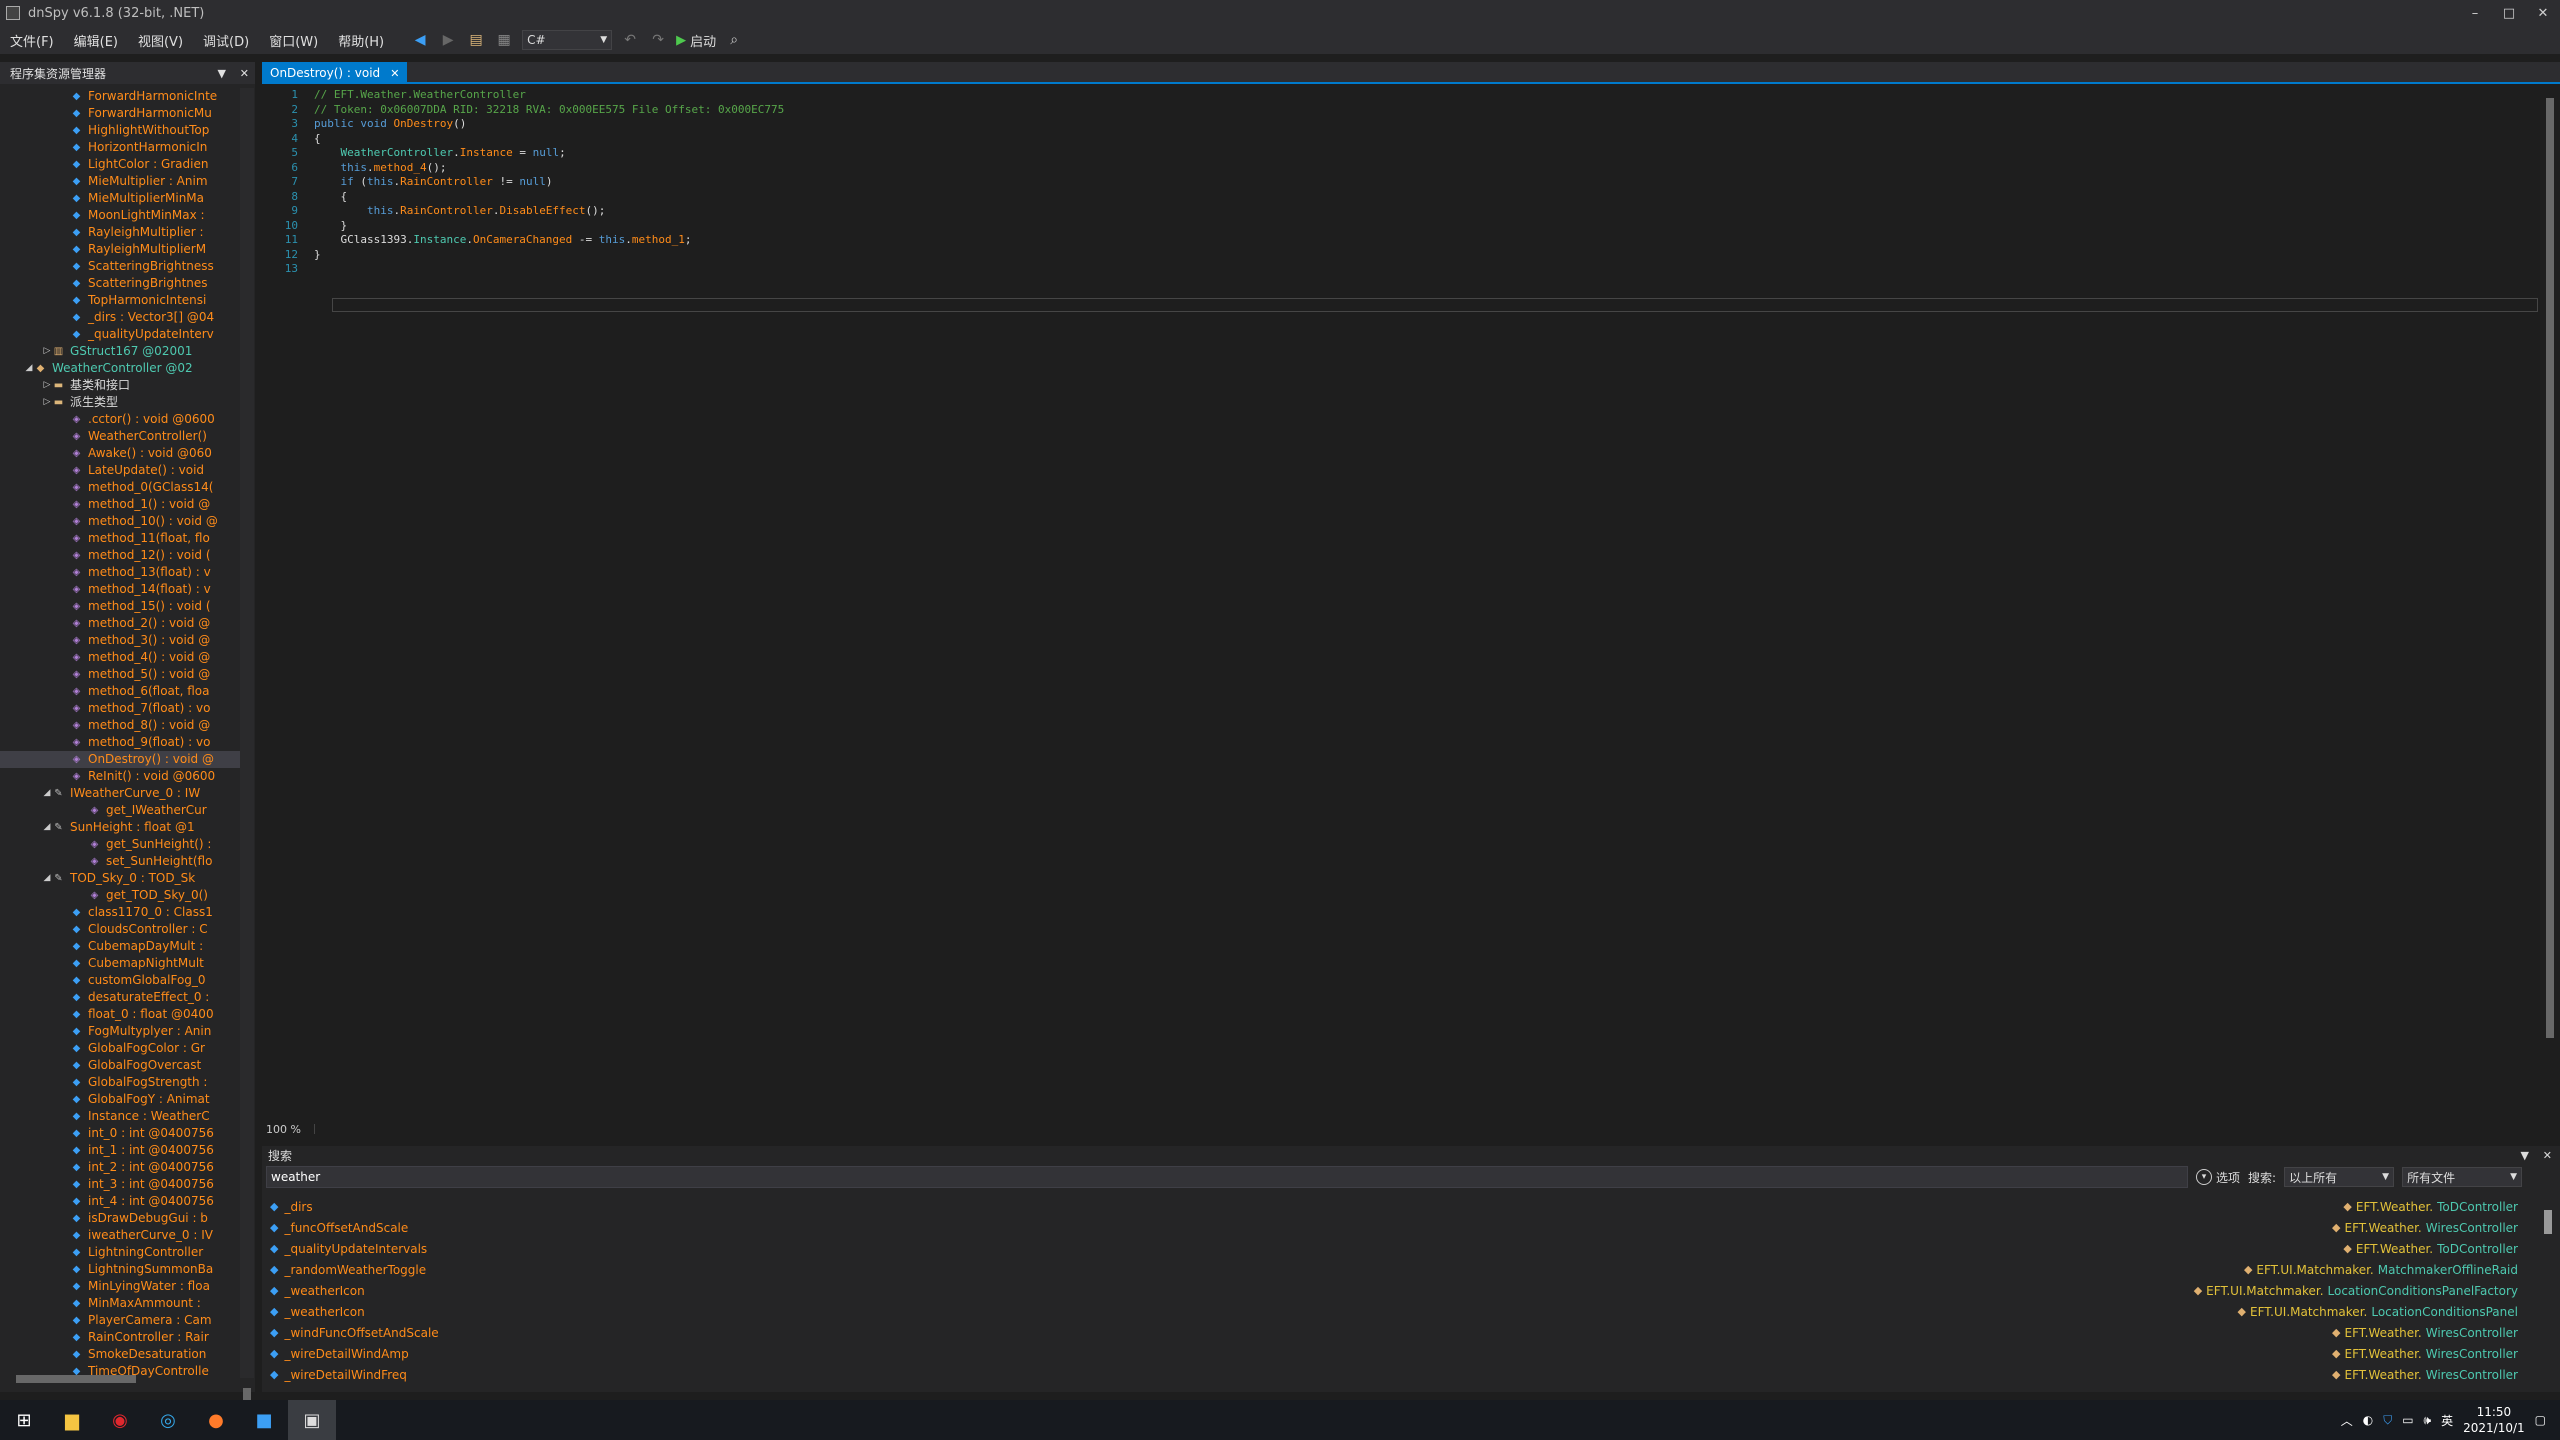  What do you see at coordinates (24, 1420) in the screenshot?
I see `windows-start-icon: ⊞` at bounding box center [24, 1420].